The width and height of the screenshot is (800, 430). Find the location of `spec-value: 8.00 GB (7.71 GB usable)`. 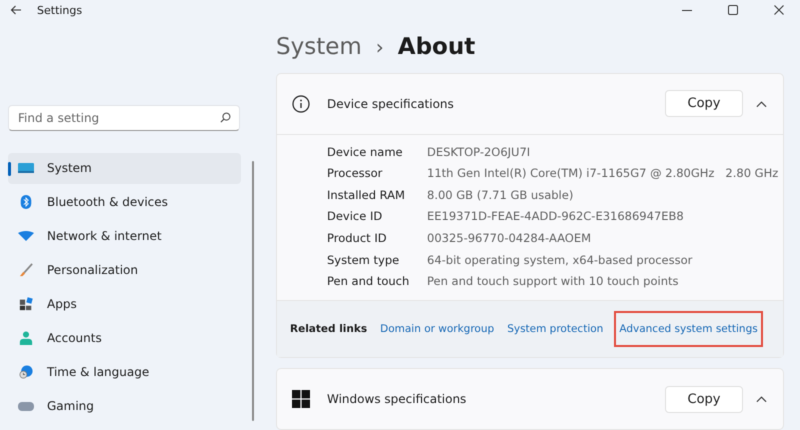

spec-value: 8.00 GB (7.71 GB usable) is located at coordinates (500, 195).